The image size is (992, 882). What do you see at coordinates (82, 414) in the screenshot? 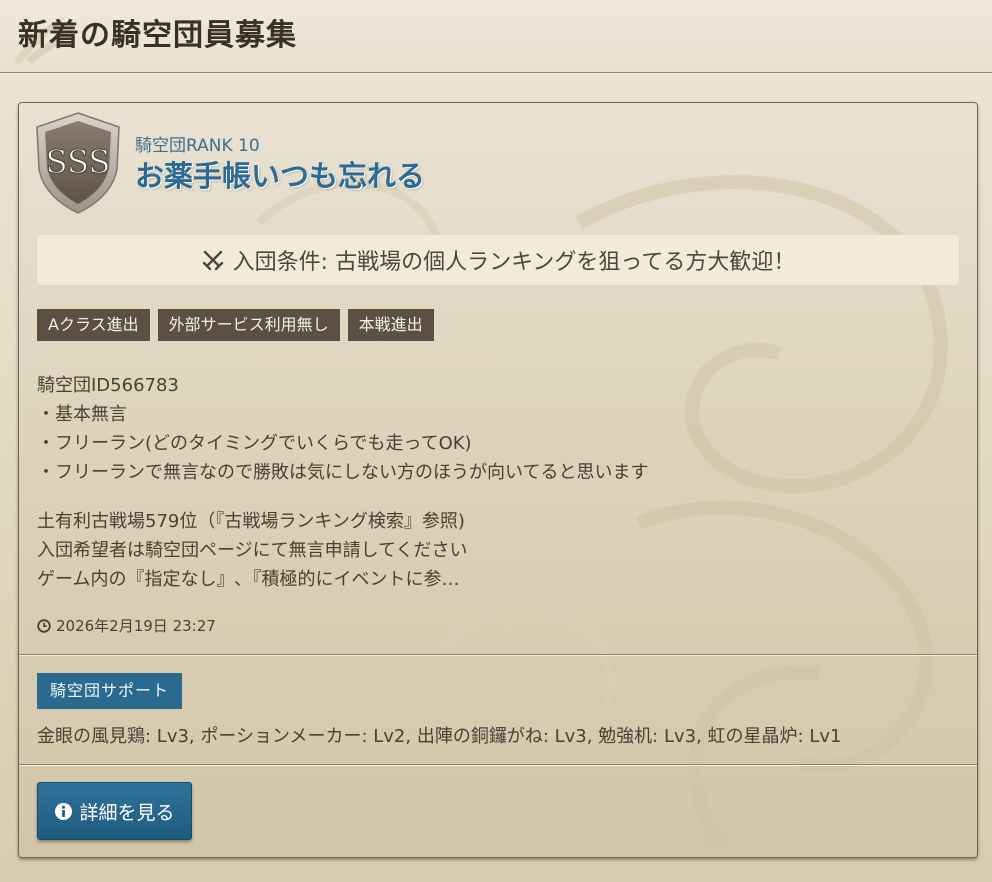
I see `description-line: ・基本無言` at bounding box center [82, 414].